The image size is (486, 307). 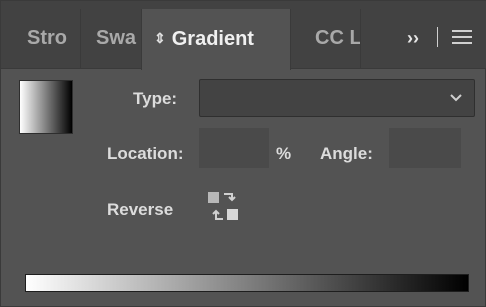 I want to click on gradient-slider-ramp, so click(x=247, y=283).